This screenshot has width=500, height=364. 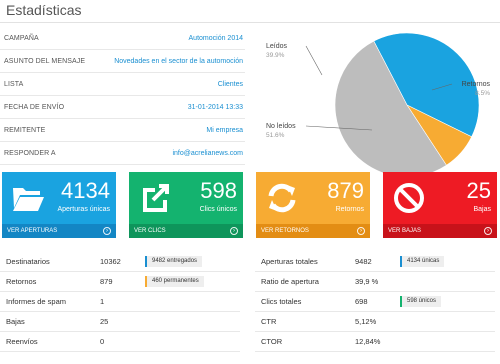 I want to click on info-value-link: info@acrelianews.com, so click(x=207, y=153).